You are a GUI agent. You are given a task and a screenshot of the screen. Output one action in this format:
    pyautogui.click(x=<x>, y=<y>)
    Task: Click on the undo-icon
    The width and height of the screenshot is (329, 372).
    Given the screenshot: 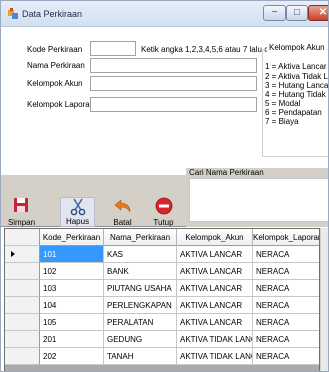 What is the action you would take?
    pyautogui.click(x=122, y=206)
    